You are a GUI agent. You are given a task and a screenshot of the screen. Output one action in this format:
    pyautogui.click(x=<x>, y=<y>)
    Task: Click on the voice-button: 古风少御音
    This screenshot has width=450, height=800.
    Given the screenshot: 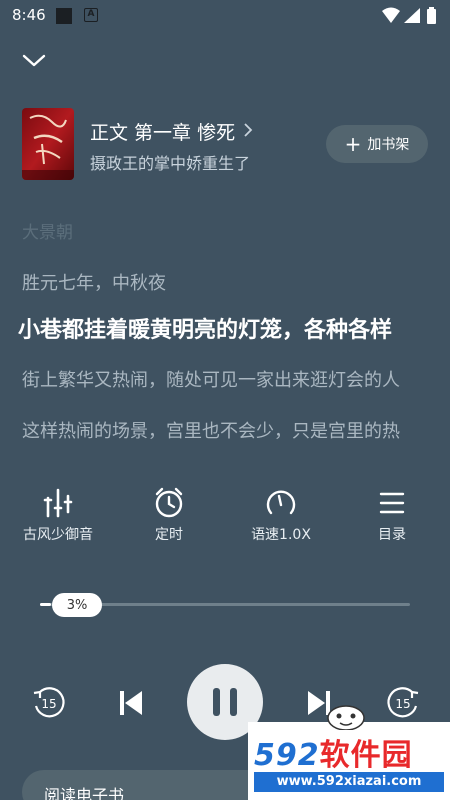 What is the action you would take?
    pyautogui.click(x=58, y=515)
    